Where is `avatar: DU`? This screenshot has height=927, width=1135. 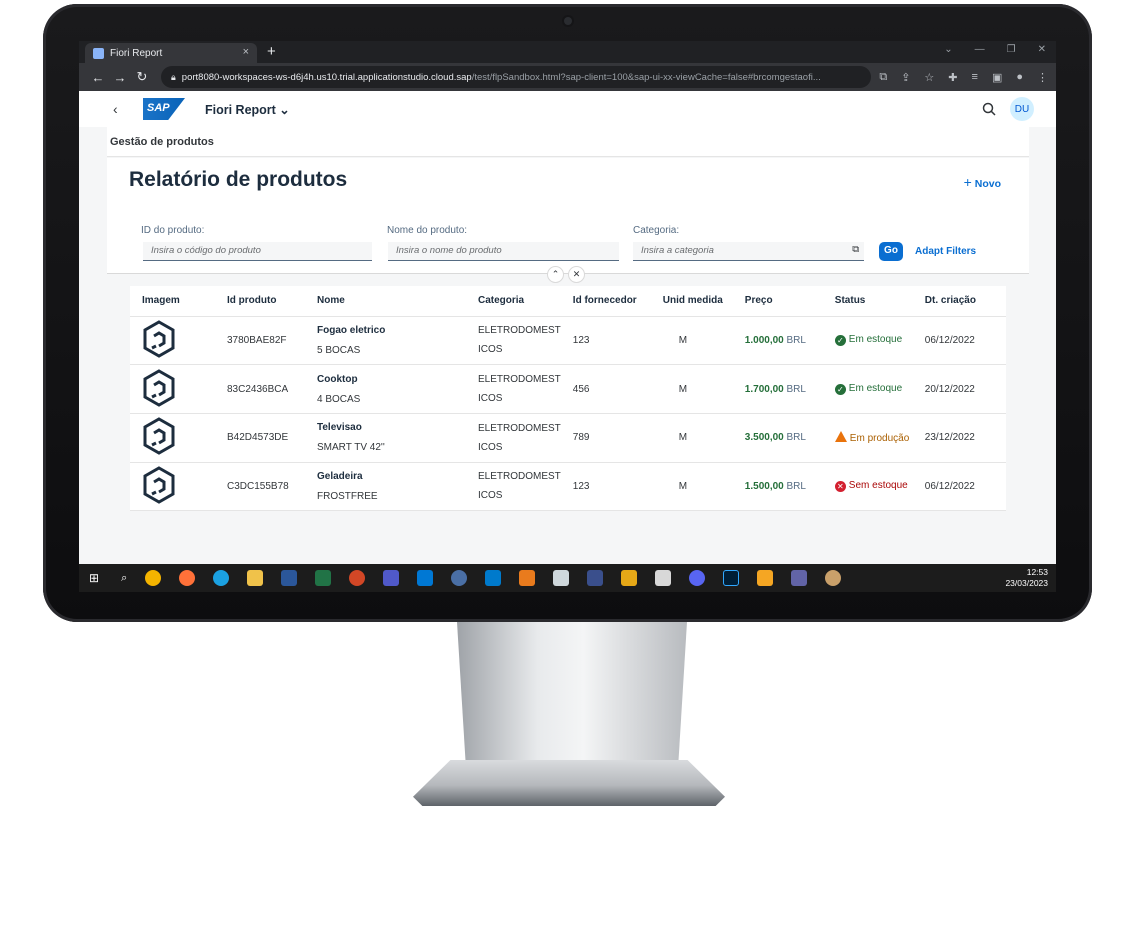 avatar: DU is located at coordinates (1022, 109).